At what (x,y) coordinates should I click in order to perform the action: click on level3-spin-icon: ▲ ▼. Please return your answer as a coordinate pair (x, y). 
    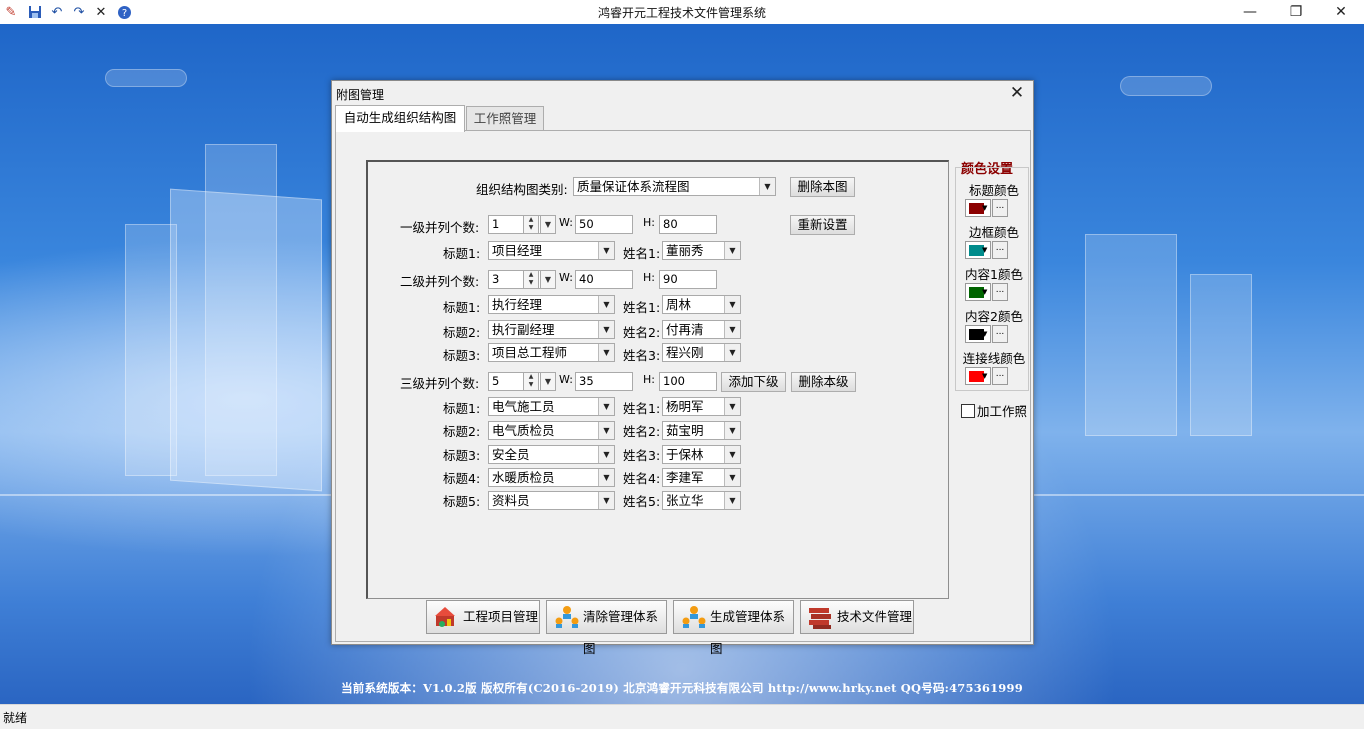
    Looking at the image, I should click on (531, 381).